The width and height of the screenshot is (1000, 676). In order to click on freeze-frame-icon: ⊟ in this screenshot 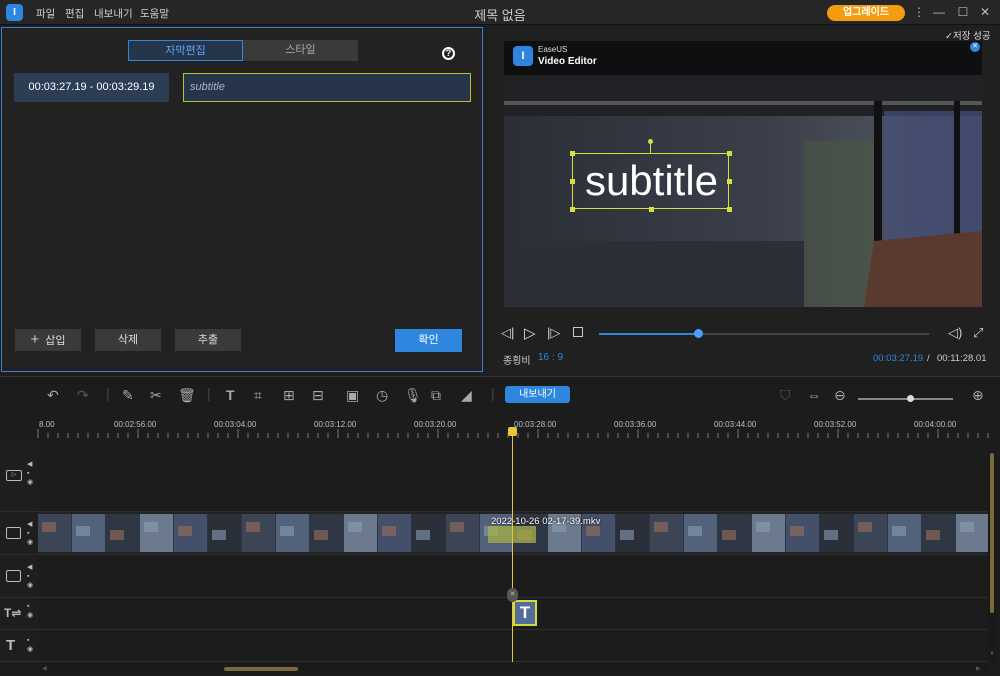, I will do `click(318, 395)`.